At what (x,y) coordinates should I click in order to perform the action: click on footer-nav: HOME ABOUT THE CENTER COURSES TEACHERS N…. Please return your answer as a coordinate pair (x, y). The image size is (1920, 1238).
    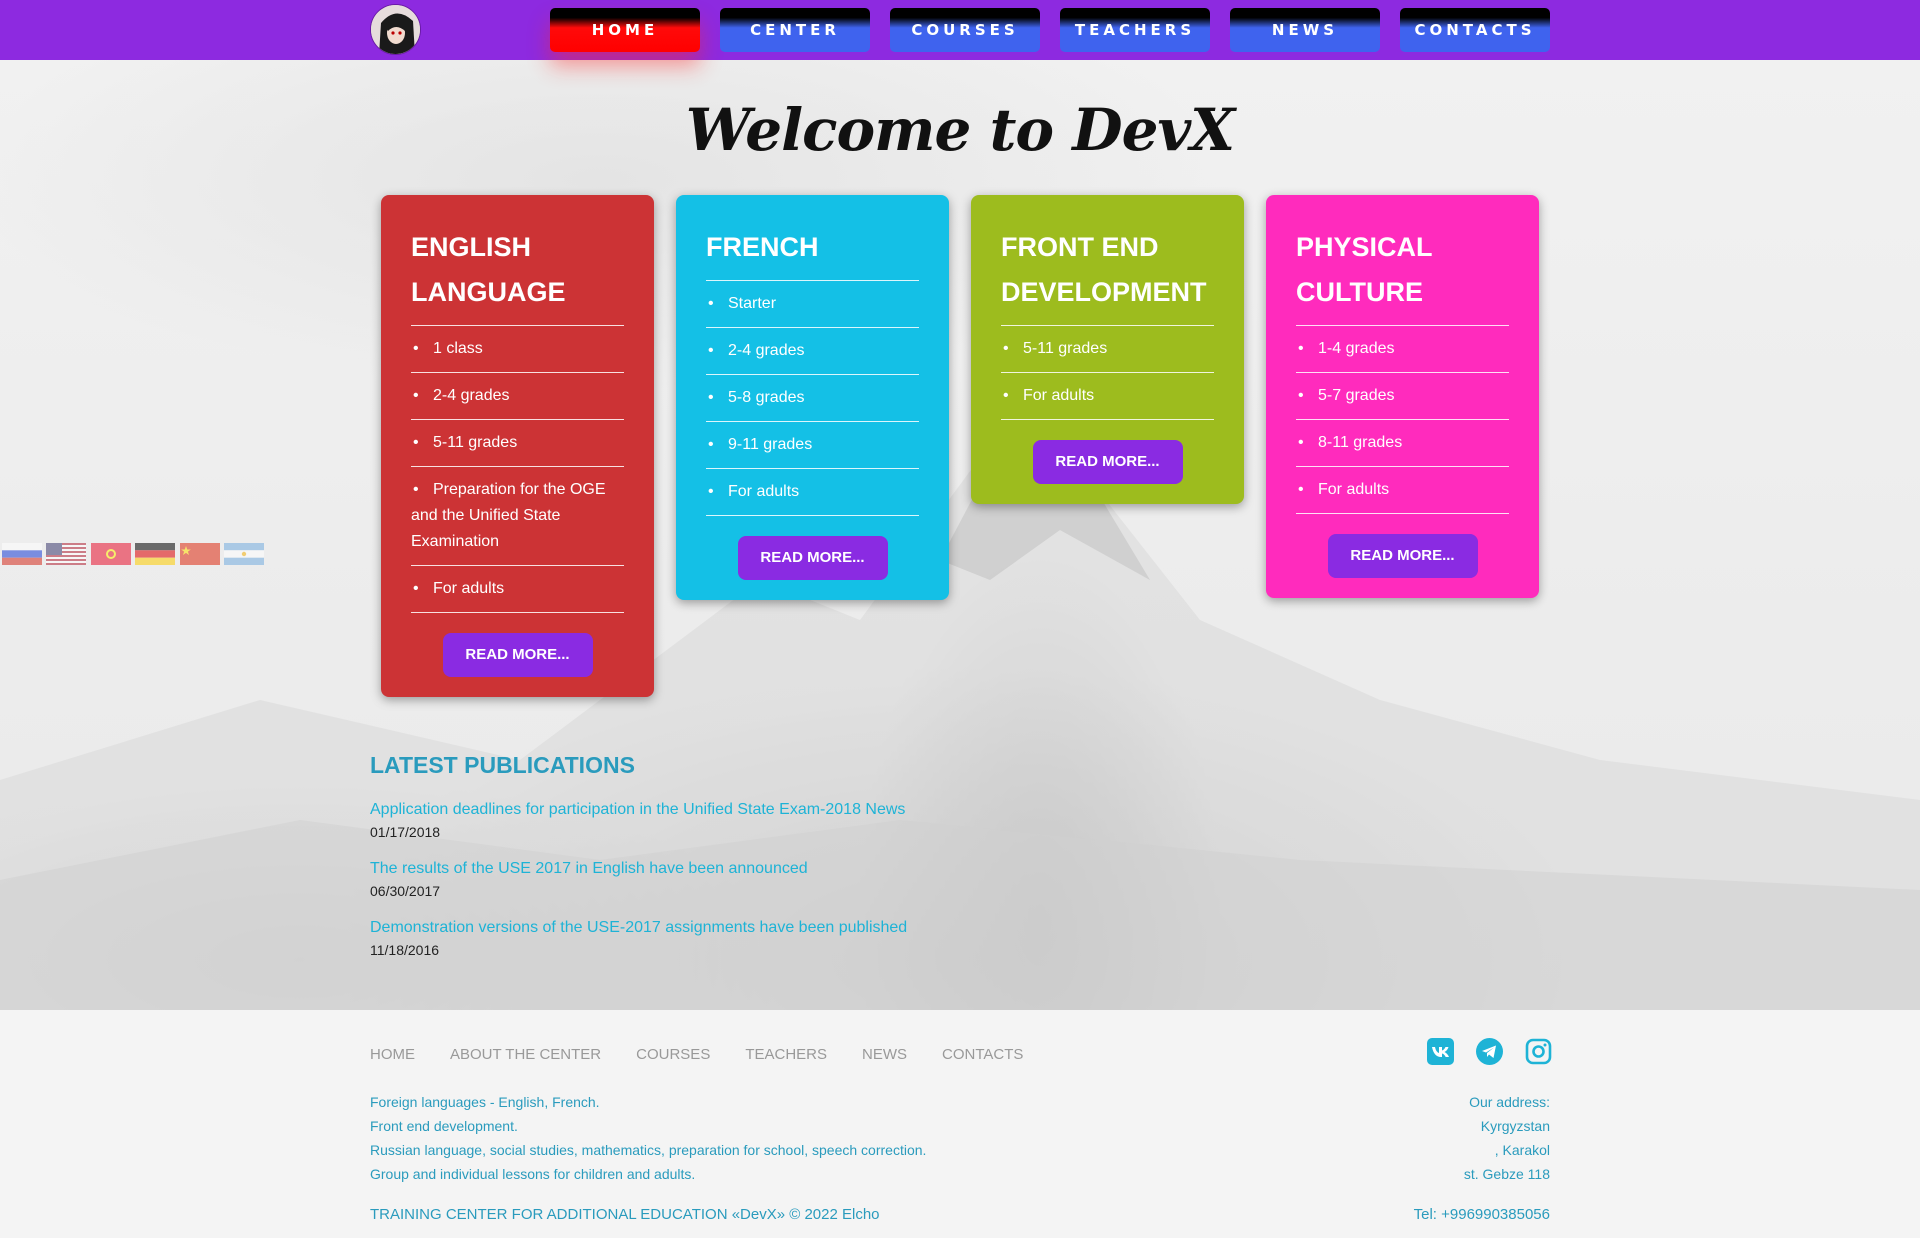
    Looking at the image, I should click on (696, 1054).